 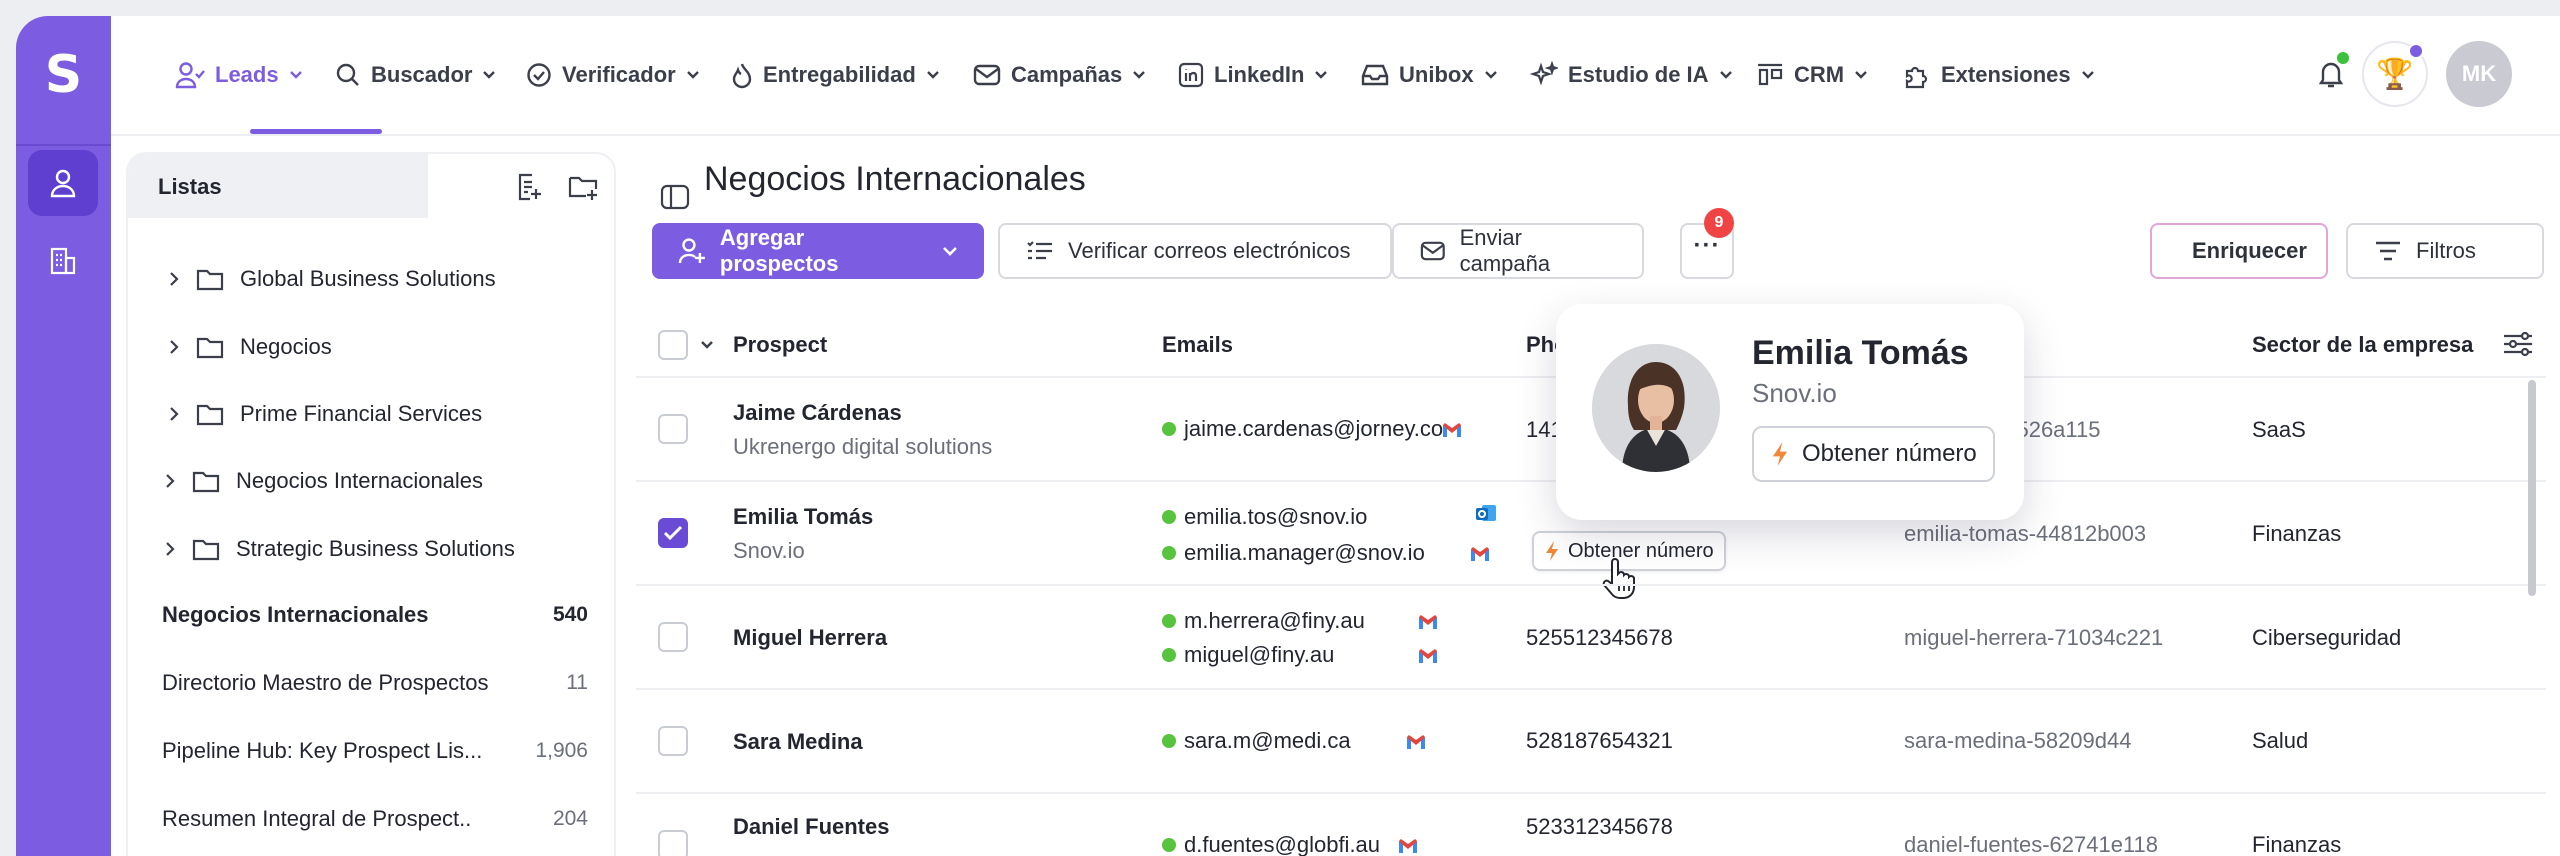 I want to click on popover-get-number-button: Obtener número, so click(x=1873, y=454).